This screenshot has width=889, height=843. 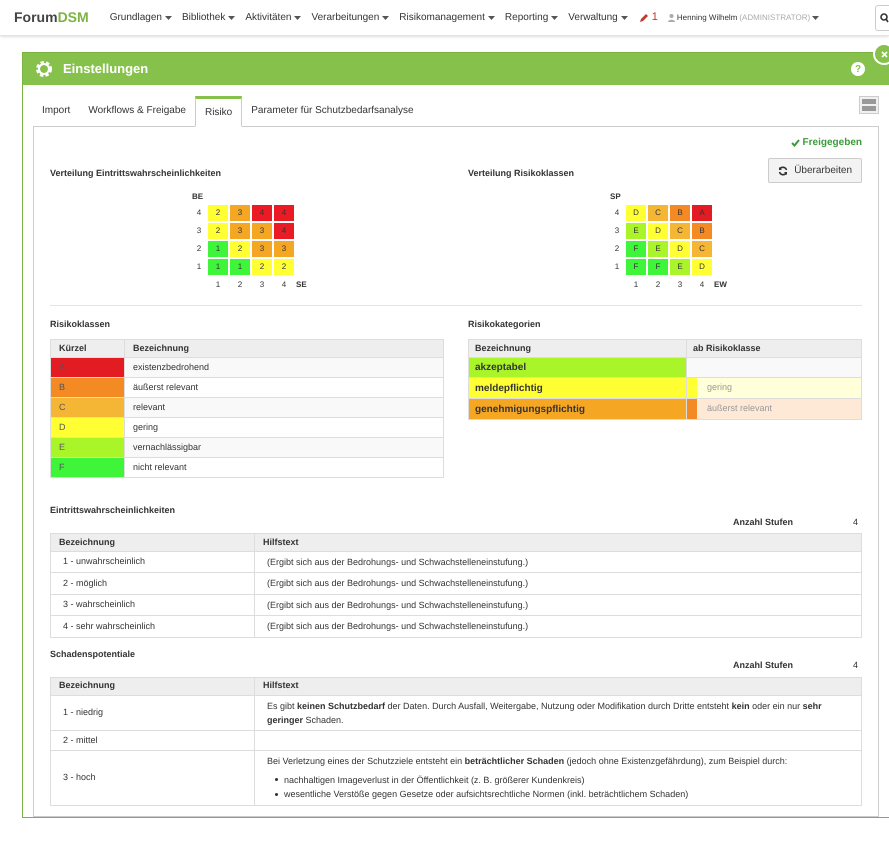 I want to click on column-header: Kürzel, so click(x=87, y=349).